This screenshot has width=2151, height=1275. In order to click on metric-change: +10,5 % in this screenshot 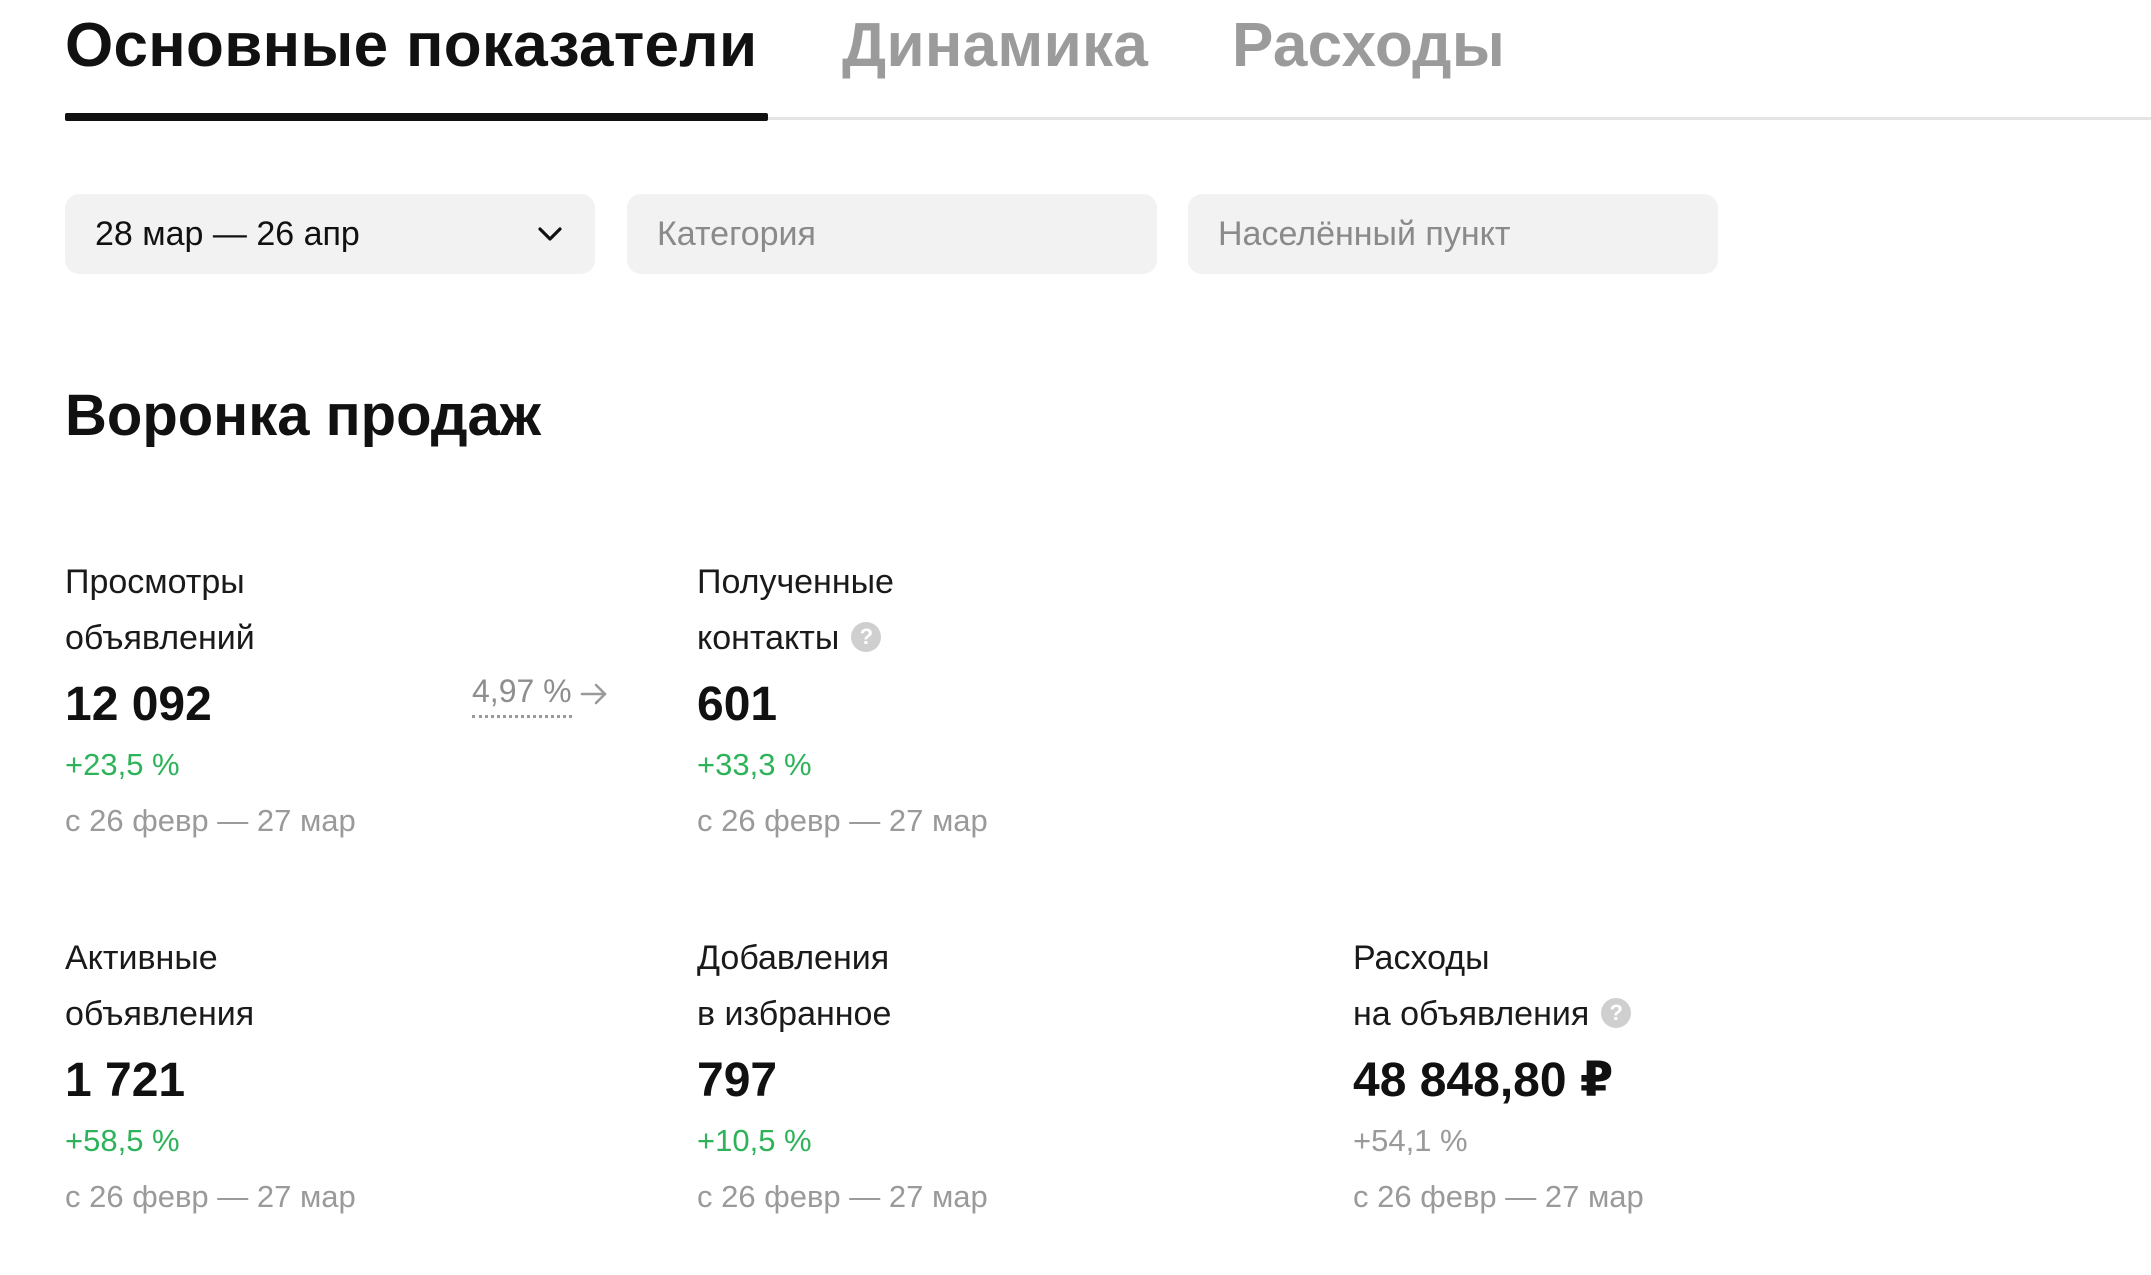, I will do `click(754, 1140)`.